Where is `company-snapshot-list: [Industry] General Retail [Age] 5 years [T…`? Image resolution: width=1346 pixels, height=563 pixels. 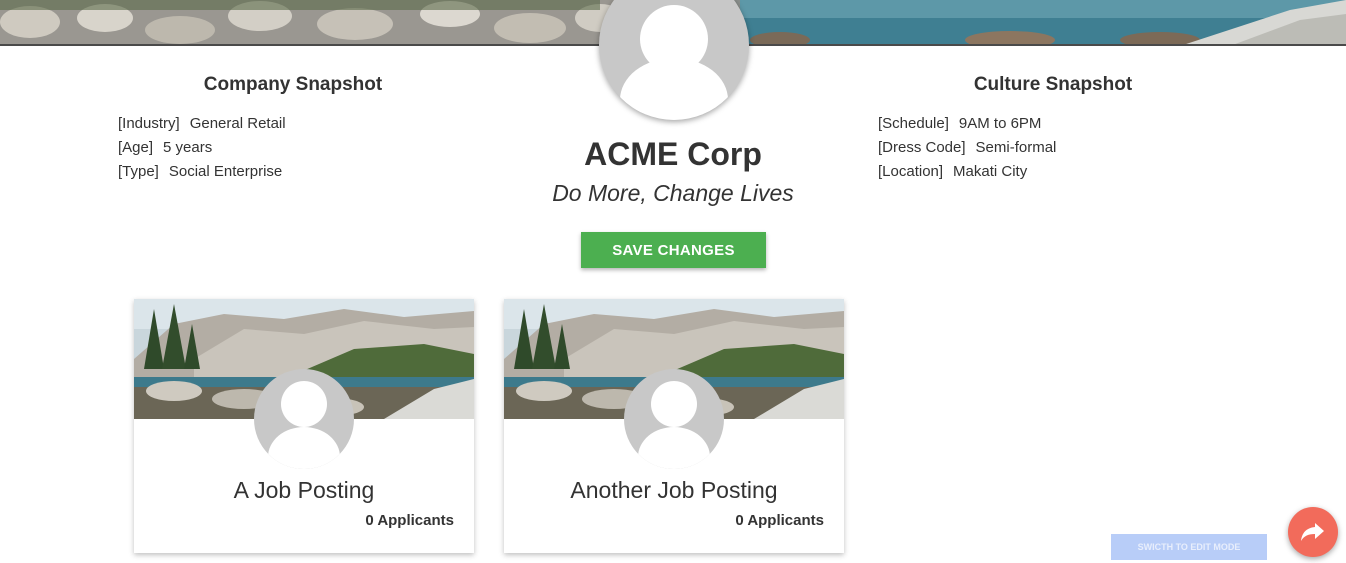
company-snapshot-list: [Industry] General Retail [Age] 5 years [T… is located at coordinates (202, 148).